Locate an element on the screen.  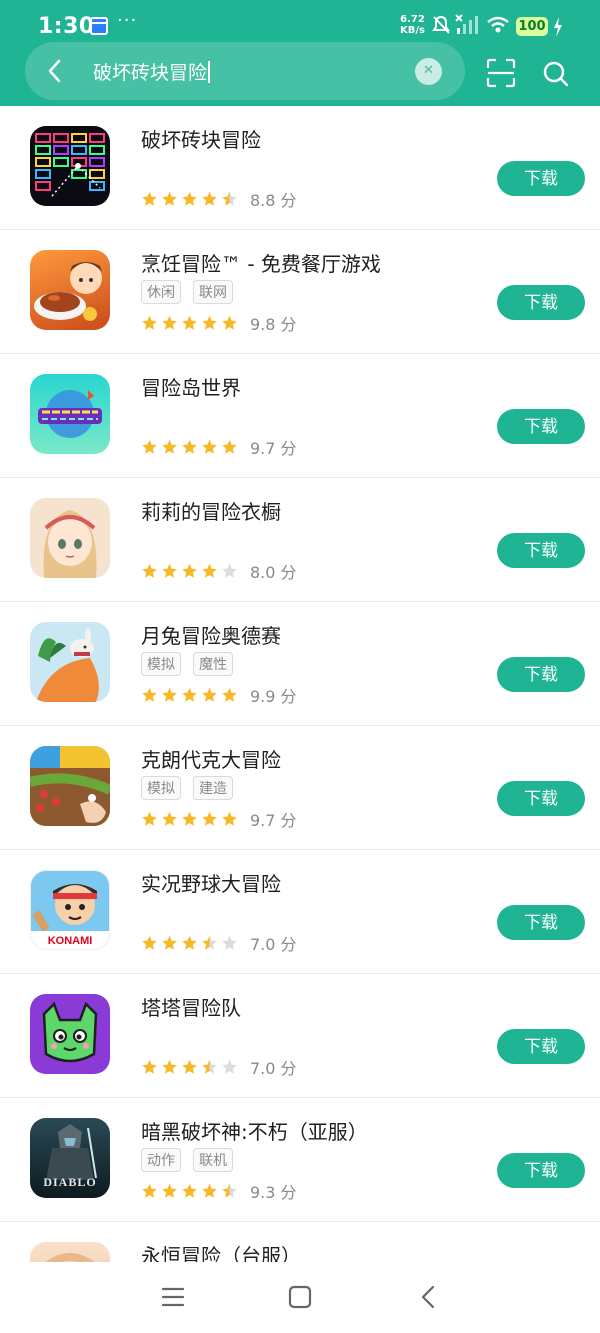
battery-level: 100 is located at coordinates (532, 26).